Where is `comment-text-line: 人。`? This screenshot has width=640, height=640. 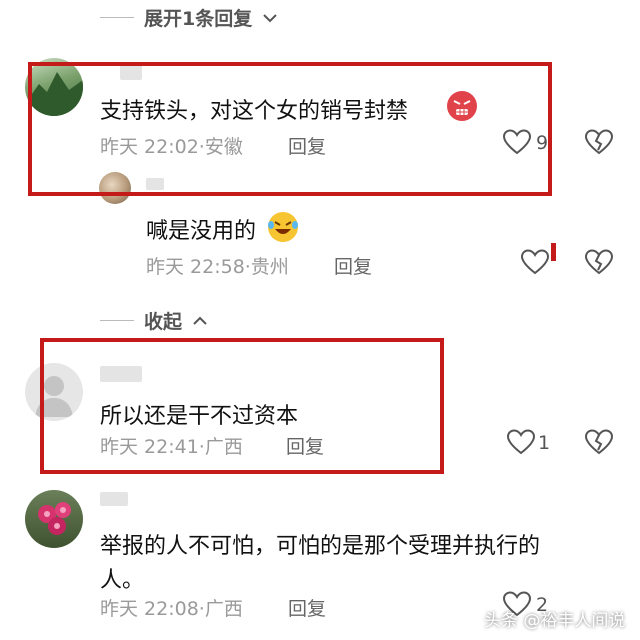 comment-text-line: 人。 is located at coordinates (122, 580).